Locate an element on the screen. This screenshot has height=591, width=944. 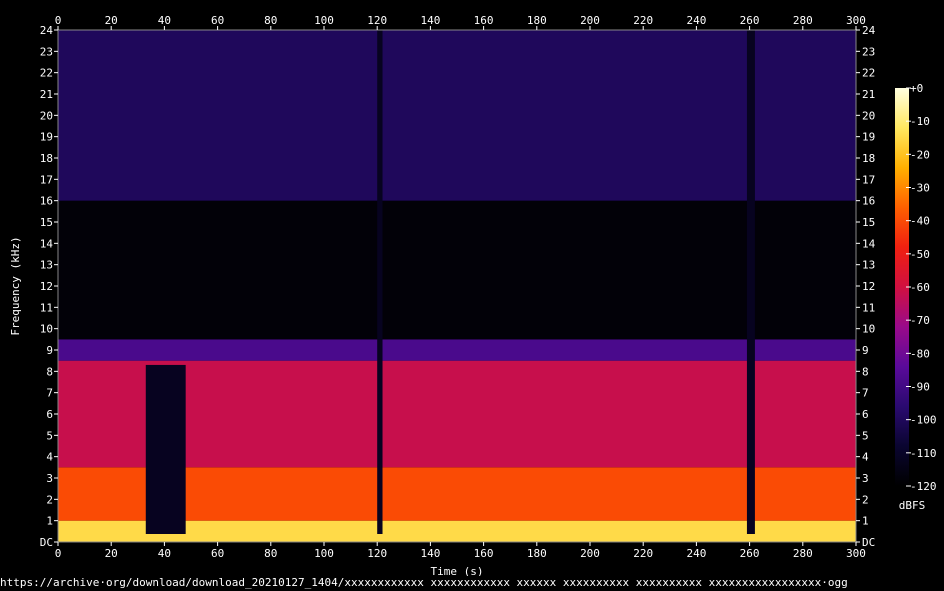
colorbar-tick-label: -20 is located at coordinates (920, 154).